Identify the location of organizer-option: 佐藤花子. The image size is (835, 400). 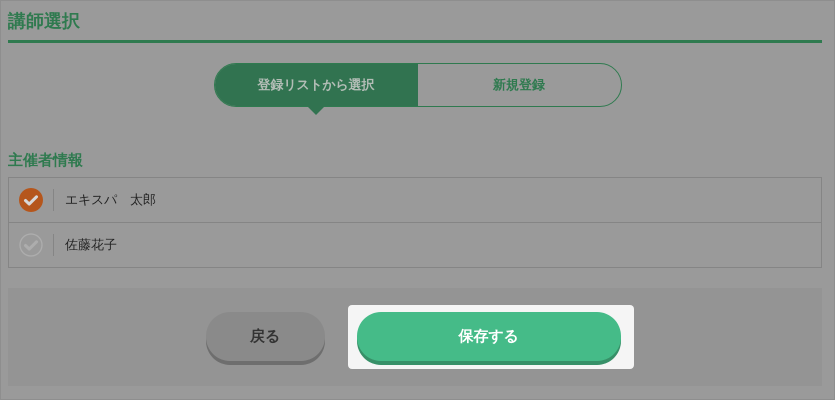
(415, 244).